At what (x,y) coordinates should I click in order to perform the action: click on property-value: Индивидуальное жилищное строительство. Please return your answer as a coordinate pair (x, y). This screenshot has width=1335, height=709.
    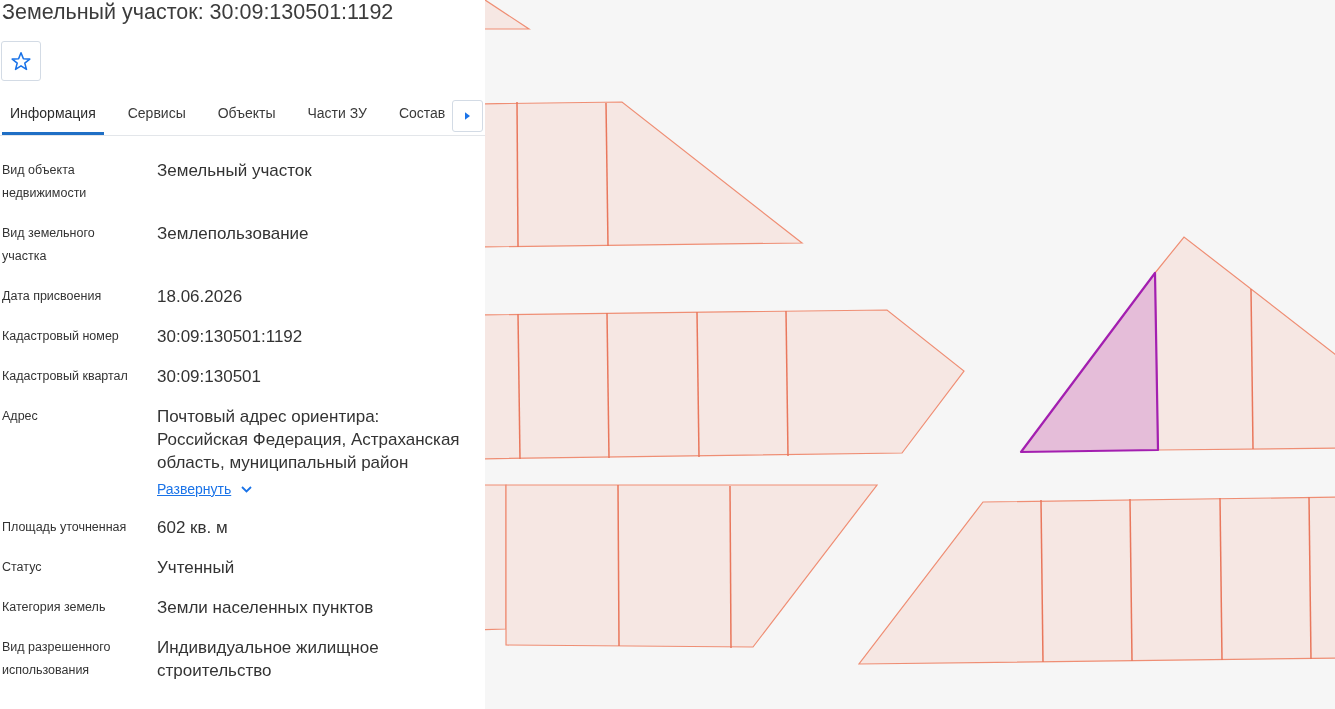
    Looking at the image, I should click on (268, 659).